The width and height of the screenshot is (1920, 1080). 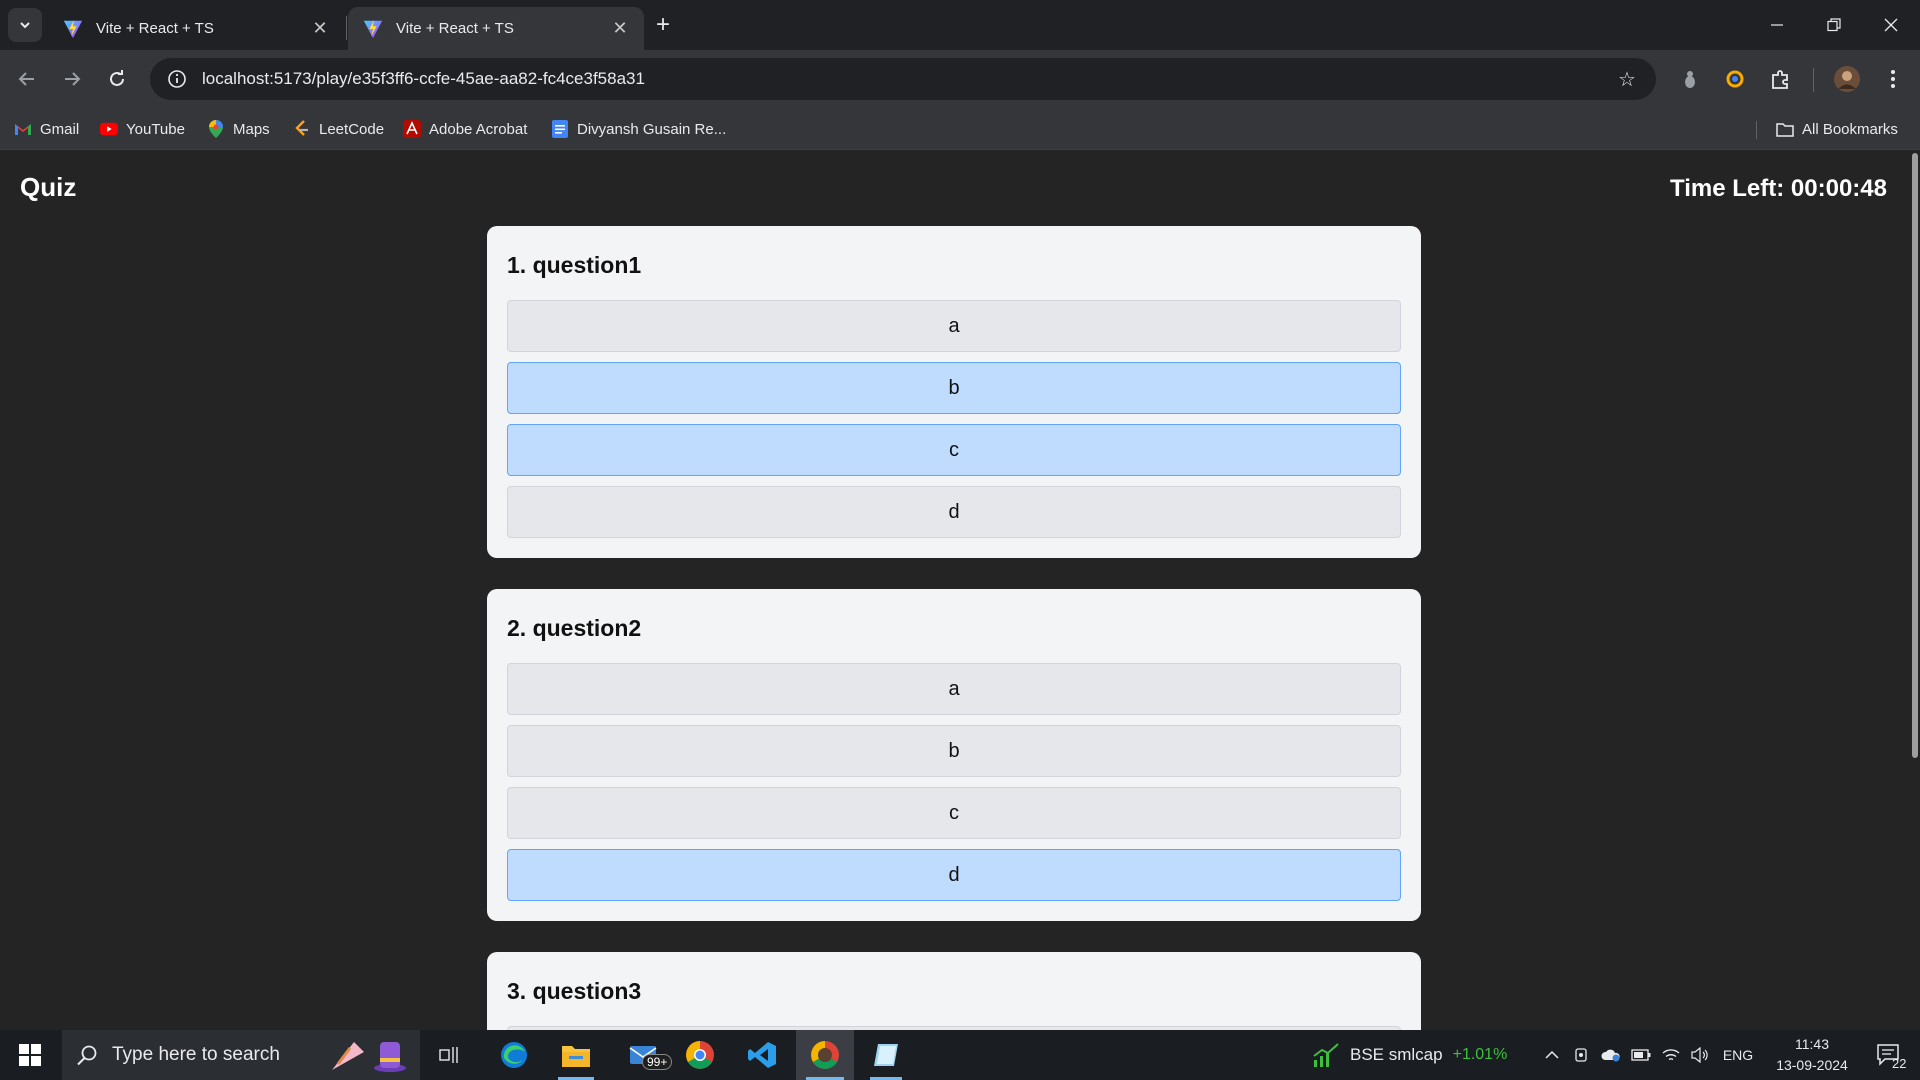 I want to click on meet-icon, so click(x=1582, y=1055).